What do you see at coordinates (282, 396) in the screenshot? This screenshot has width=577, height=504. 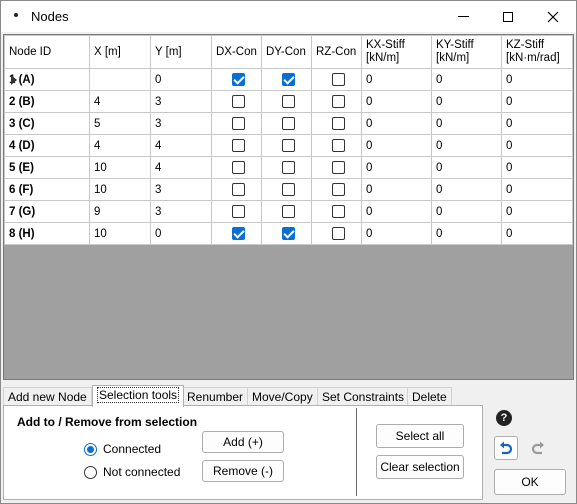 I see `tab-move-copy: Move/Copy` at bounding box center [282, 396].